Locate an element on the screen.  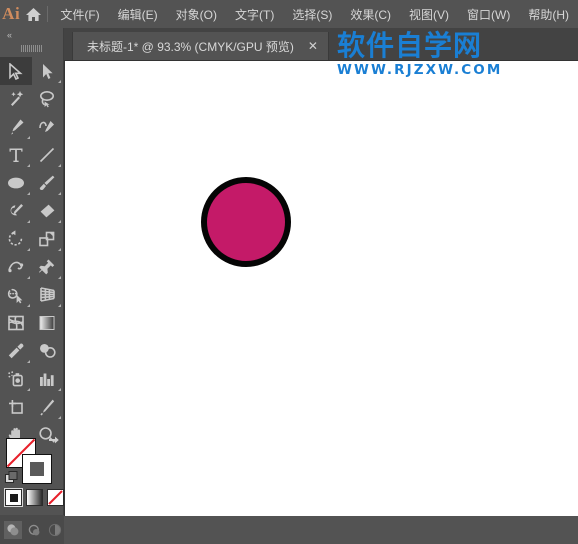
draw-inside-button is located at coordinates (55, 530).